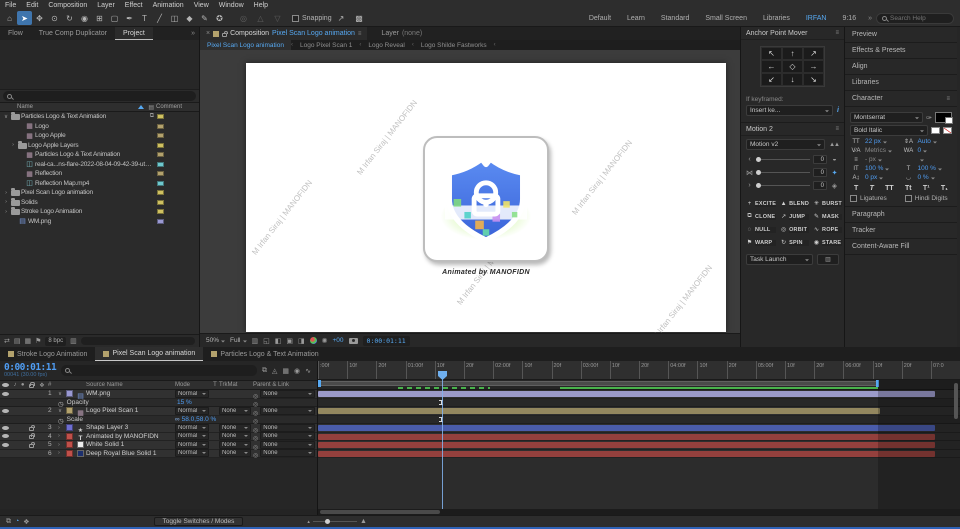 The image size is (960, 529). What do you see at coordinates (198, 521) in the screenshot?
I see `toggle-switches-modes-button: Toggle Switches / Modes` at bounding box center [198, 521].